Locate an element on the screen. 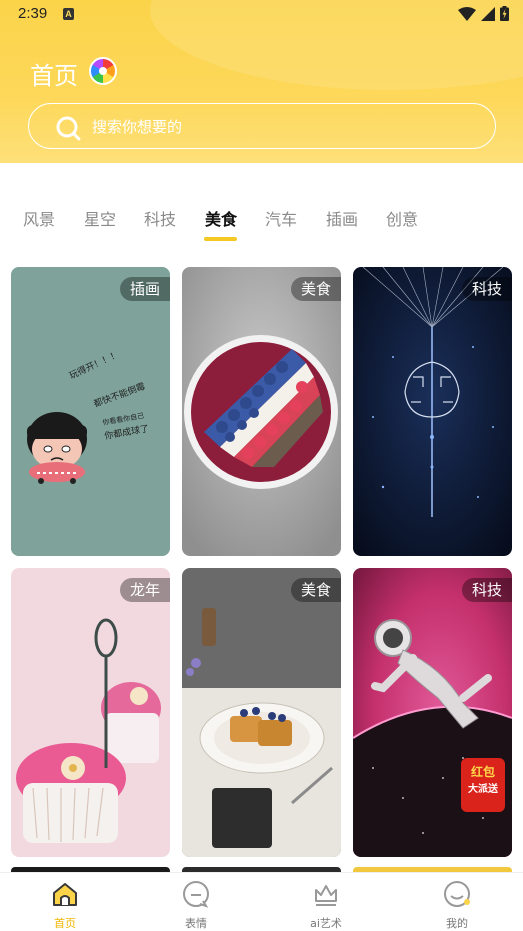 The width and height of the screenshot is (523, 931). search-icon is located at coordinates (68, 128).